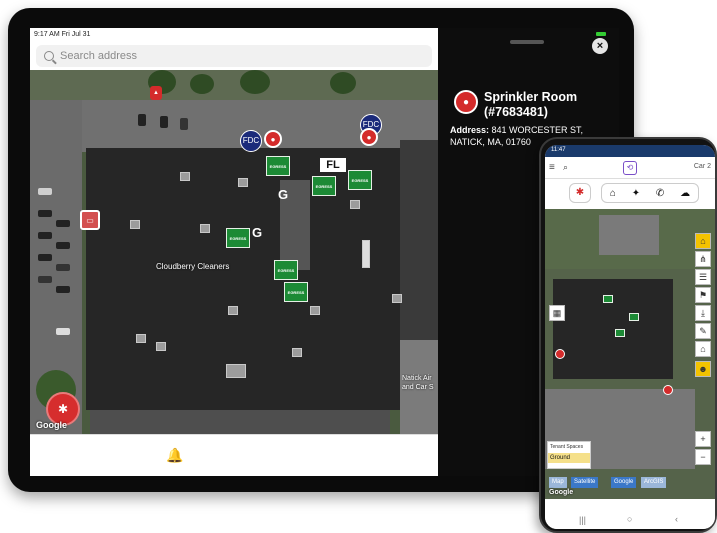  I want to click on map-label-natick: Natick Air and Car S, so click(418, 383).